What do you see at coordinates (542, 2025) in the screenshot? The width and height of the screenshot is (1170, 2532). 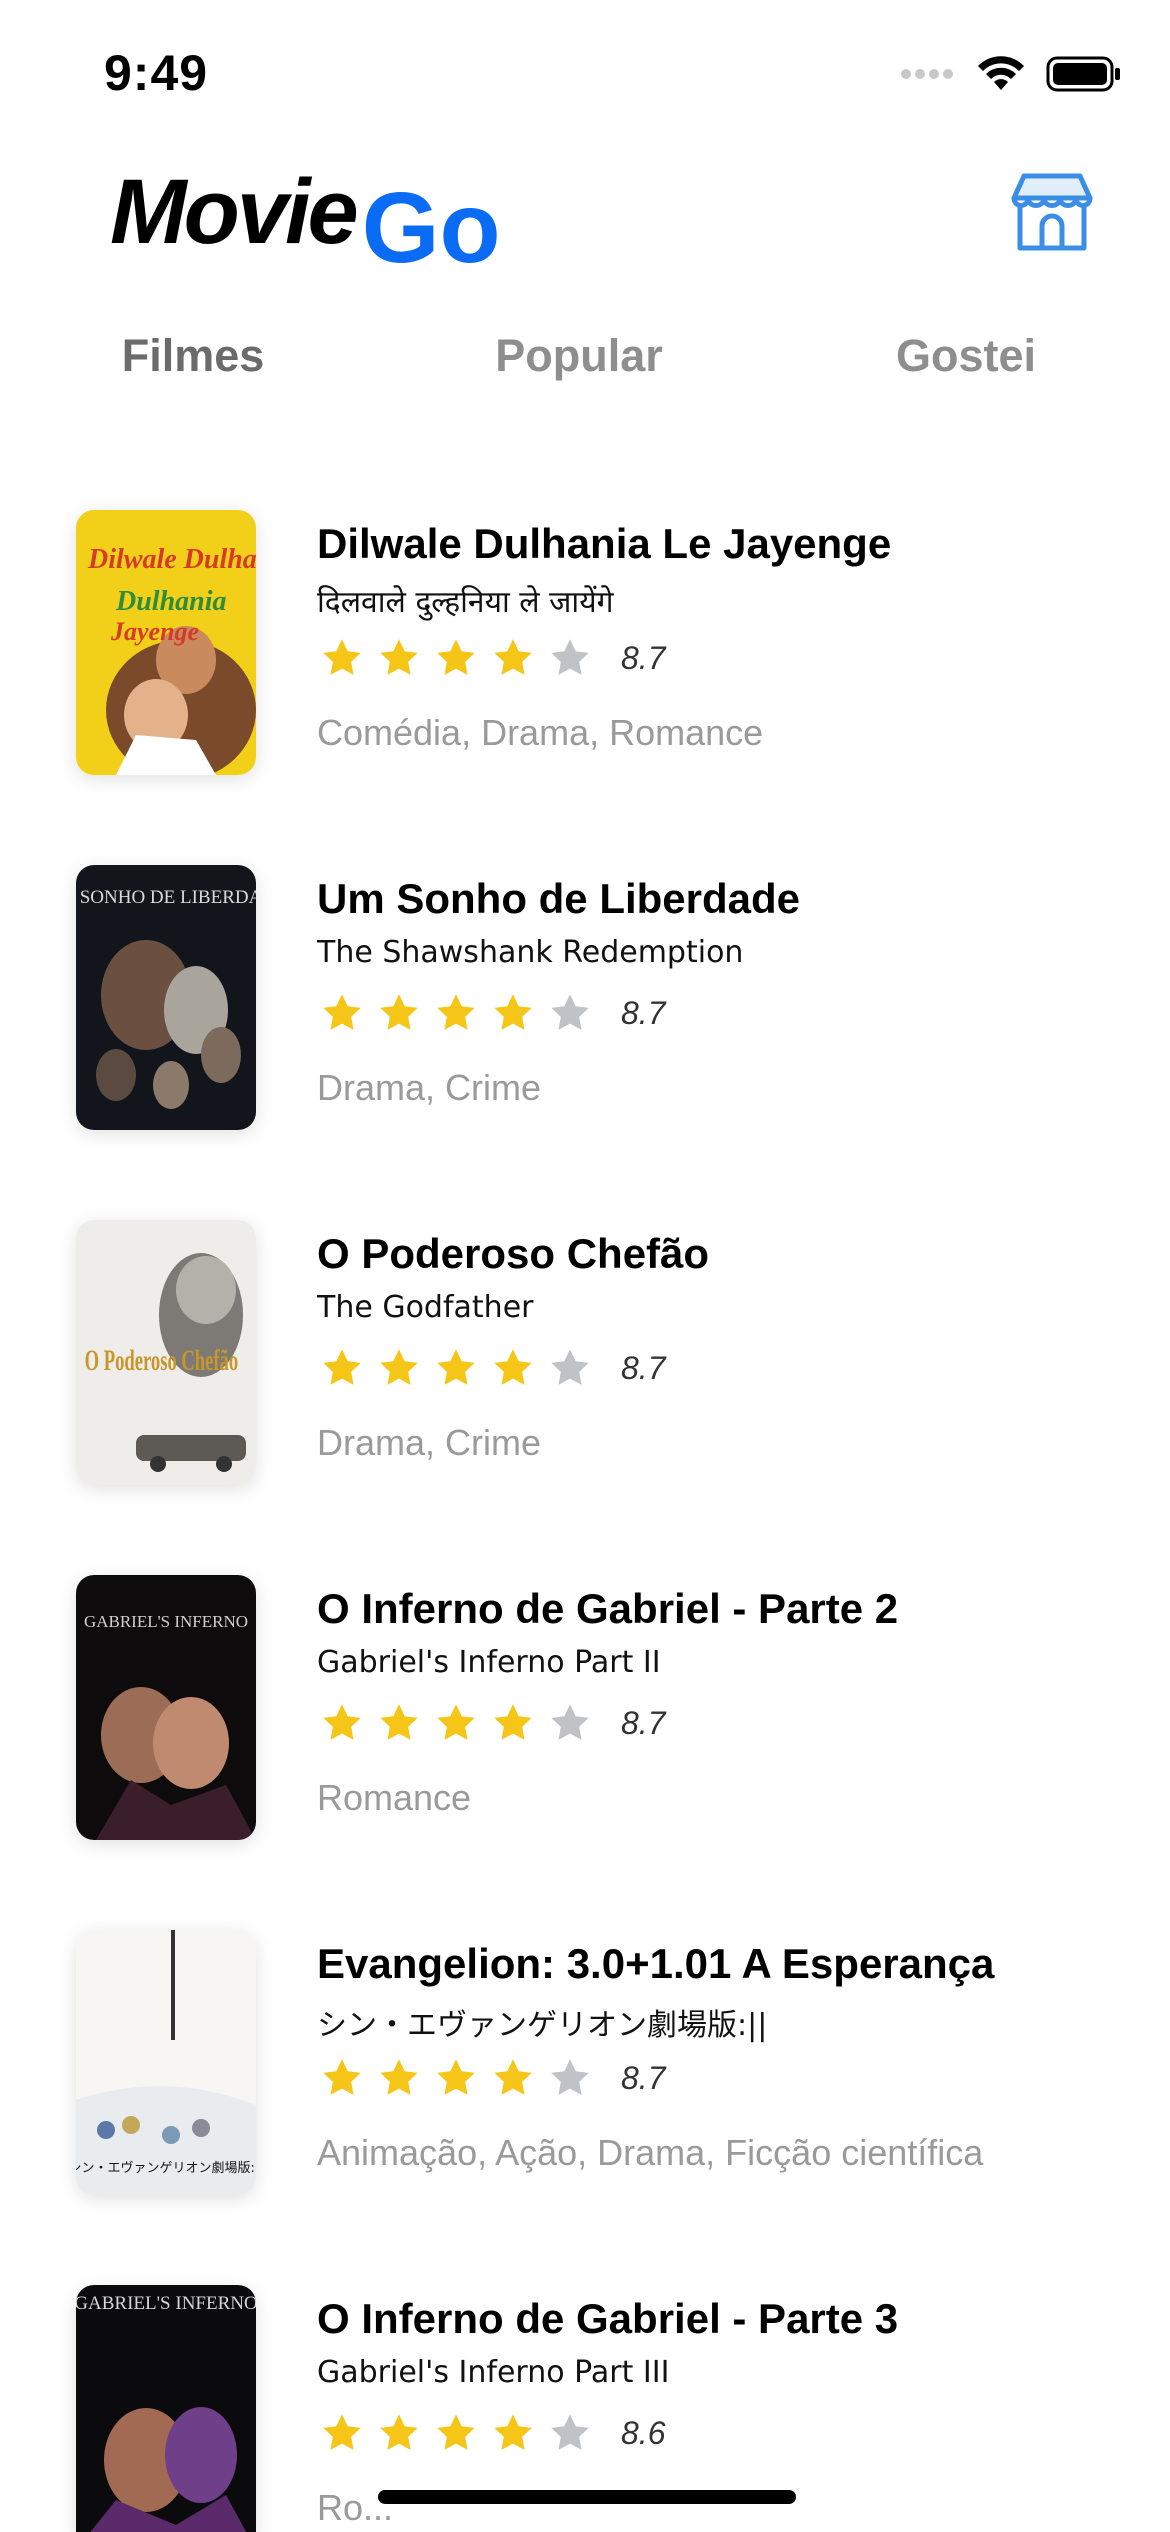 I see `movie-original-title: シン・エヴァンゲリオン劇場版:||` at bounding box center [542, 2025].